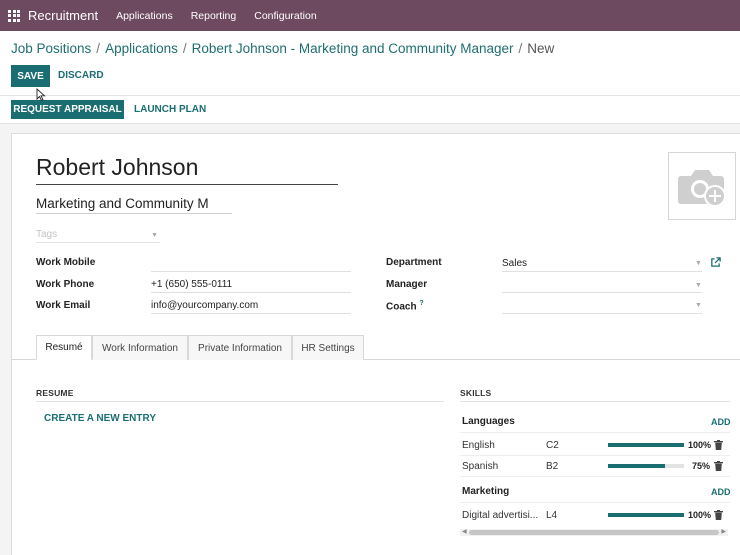 This screenshot has width=740, height=555. I want to click on job-title-field: Marketing and Community M, so click(134, 205).